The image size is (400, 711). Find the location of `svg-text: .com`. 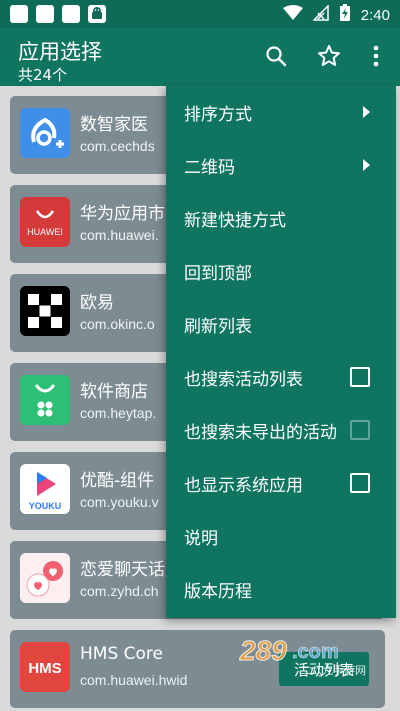

svg-text: .com is located at coordinates (315, 652).